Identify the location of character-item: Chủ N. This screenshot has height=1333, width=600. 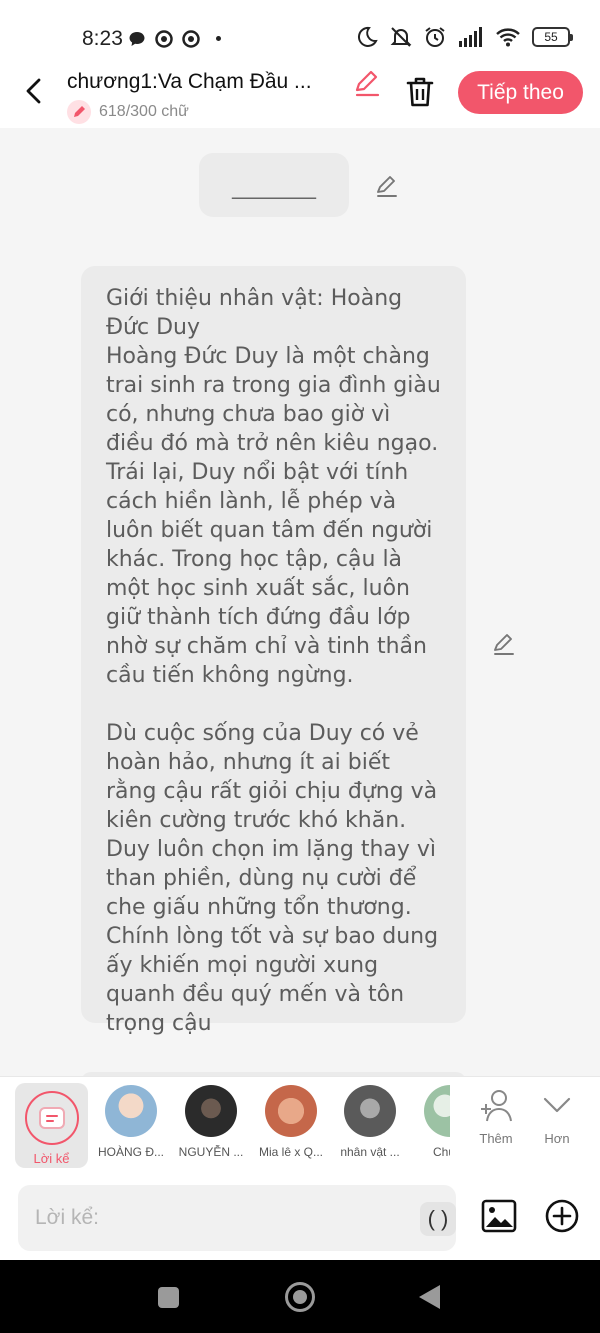
(430, 1122).